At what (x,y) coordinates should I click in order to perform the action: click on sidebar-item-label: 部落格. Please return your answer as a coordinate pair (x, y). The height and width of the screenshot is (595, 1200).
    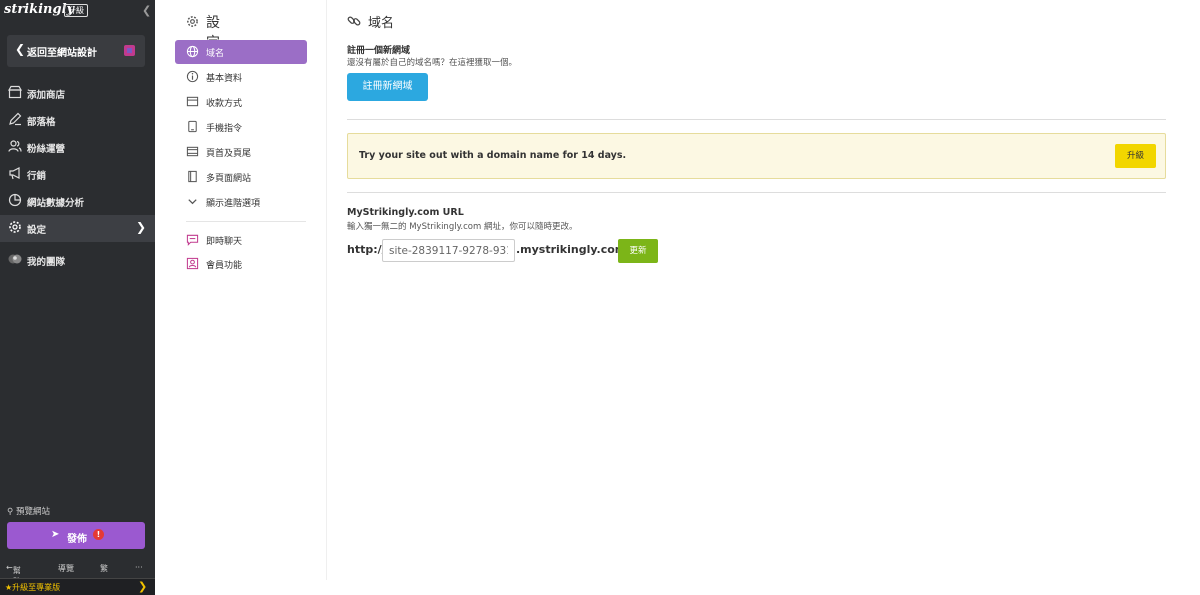
    Looking at the image, I should click on (41, 122).